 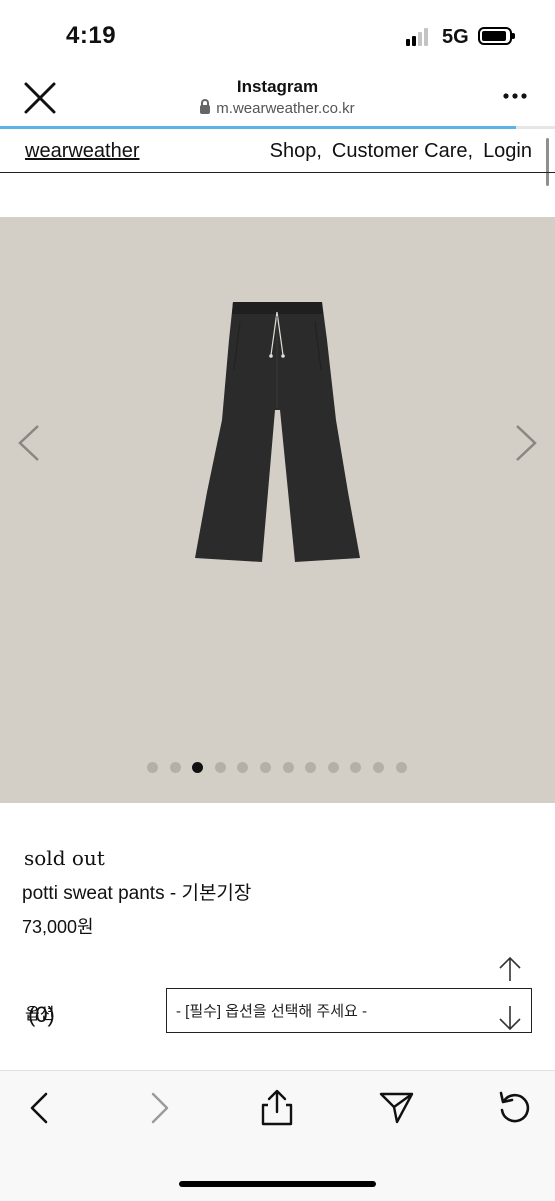 I want to click on site-logo-link: wearweather, so click(x=82, y=151).